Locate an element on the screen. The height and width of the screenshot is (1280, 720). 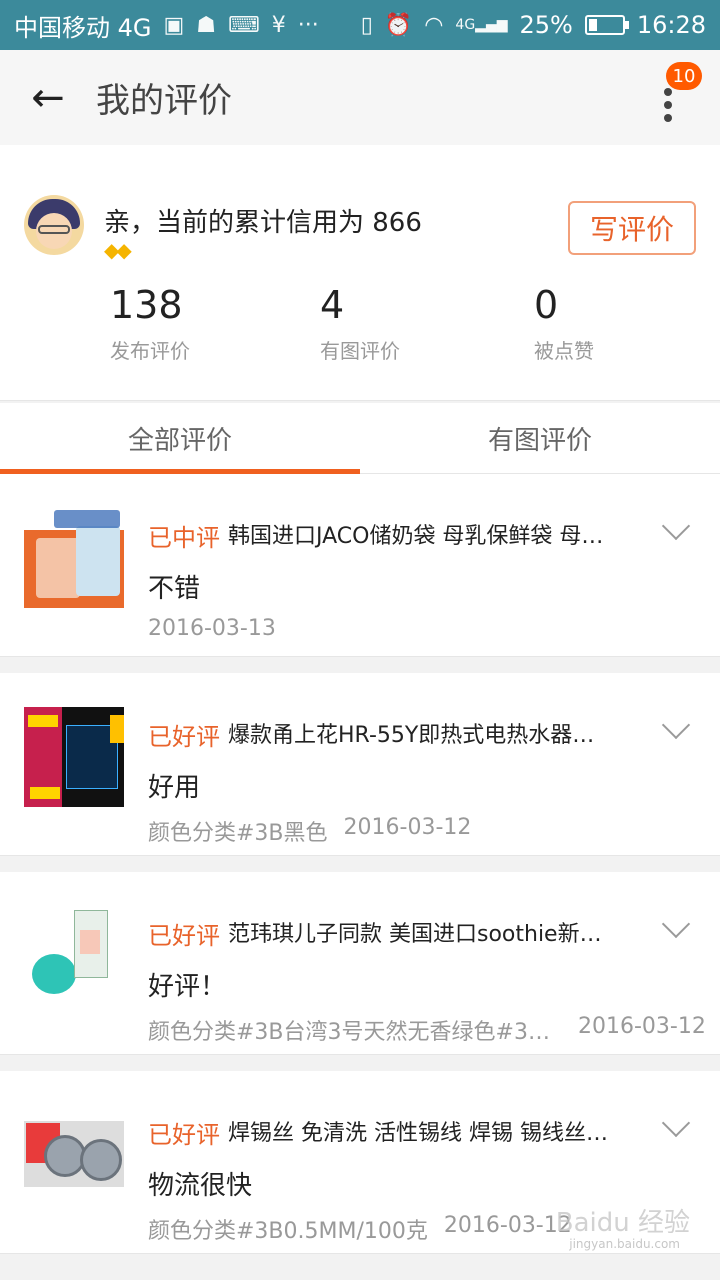
stat-label: 被点赞 is located at coordinates (564, 351).